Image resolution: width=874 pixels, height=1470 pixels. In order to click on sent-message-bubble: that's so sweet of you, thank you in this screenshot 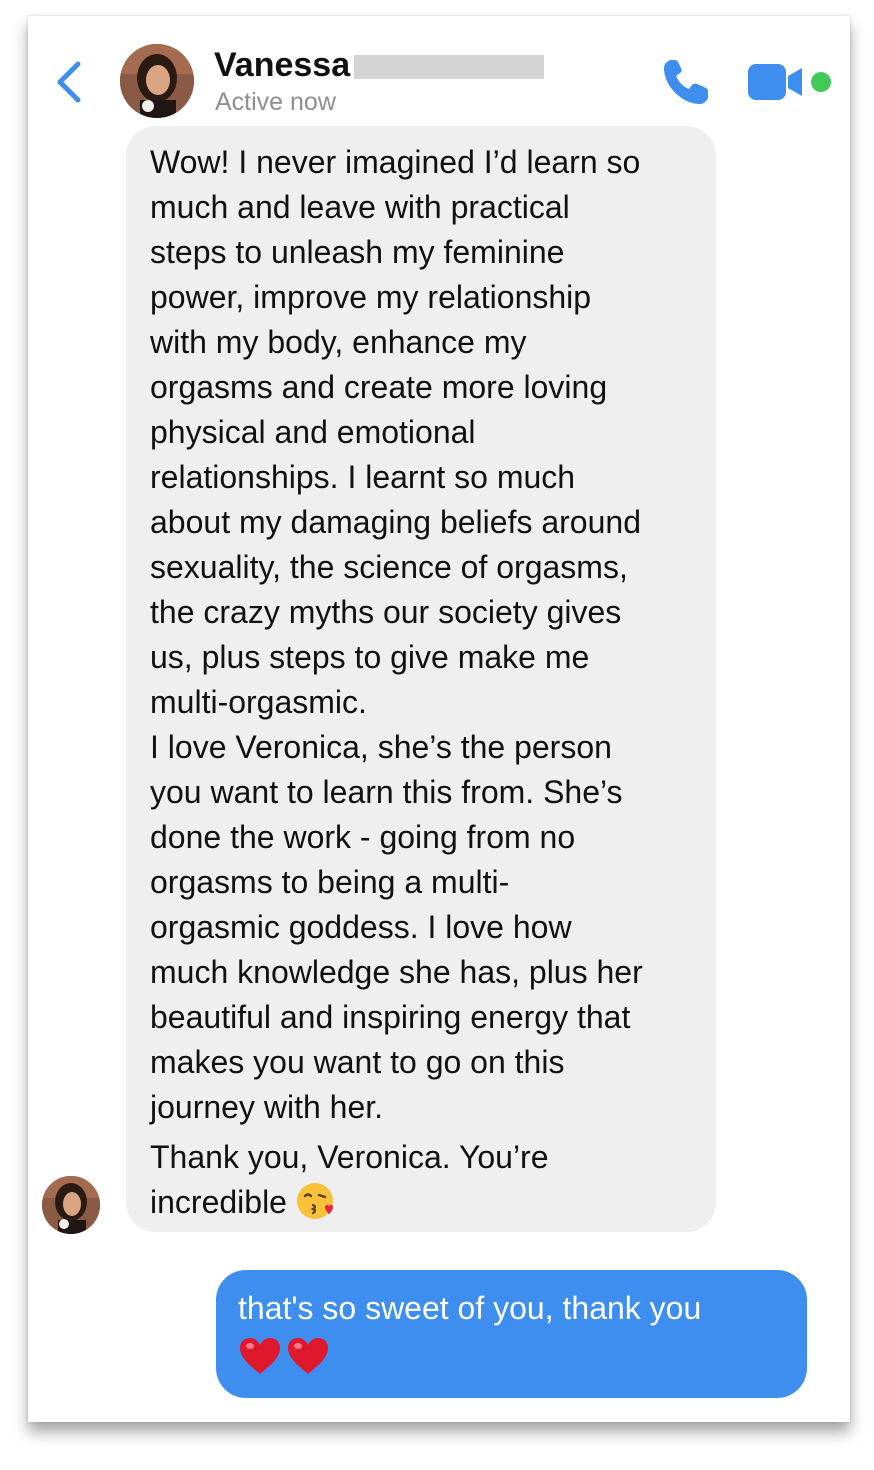, I will do `click(511, 1334)`.